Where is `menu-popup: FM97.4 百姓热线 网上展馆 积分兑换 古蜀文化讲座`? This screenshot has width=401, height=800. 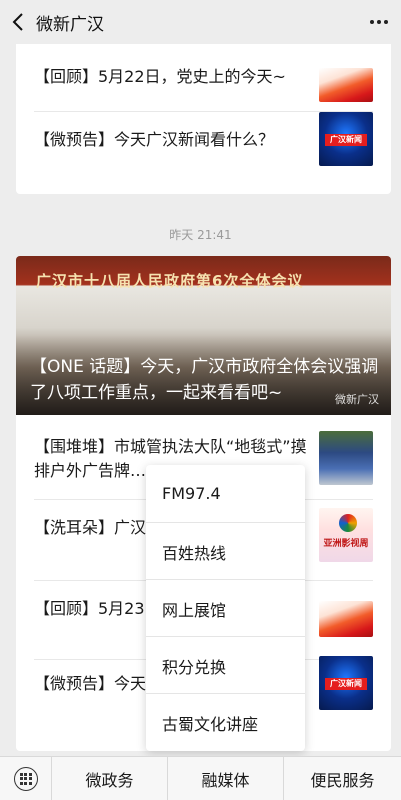 menu-popup: FM97.4 百姓热线 网上展馆 积分兑换 古蜀文化讲座 is located at coordinates (225, 608).